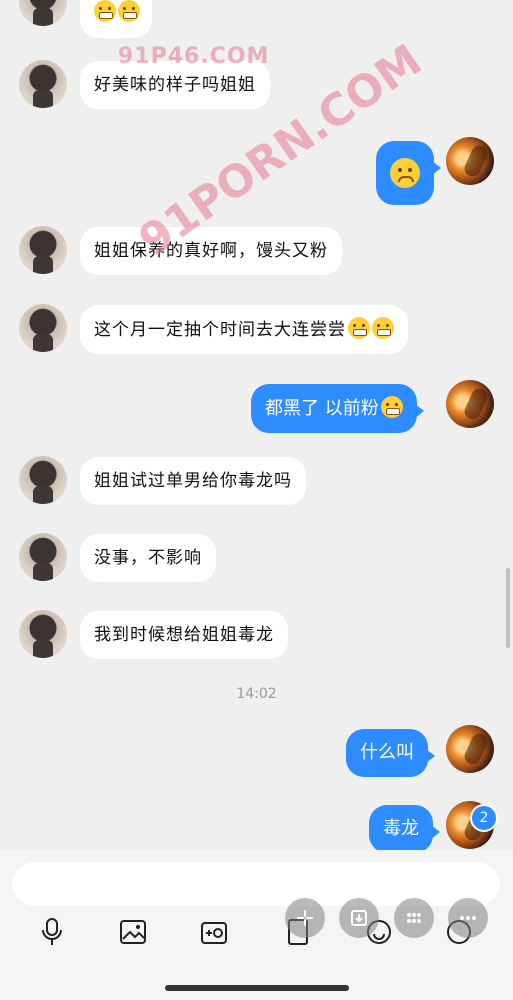 The width and height of the screenshot is (513, 1000). I want to click on image-icon, so click(133, 932).